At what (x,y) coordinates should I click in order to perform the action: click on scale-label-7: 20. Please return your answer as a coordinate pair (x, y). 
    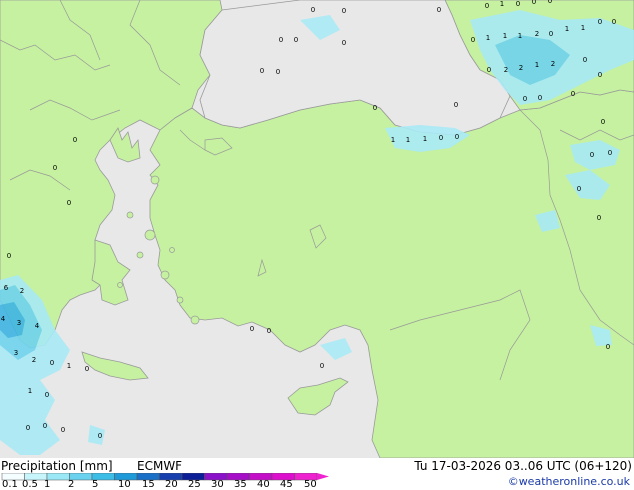
    Looking at the image, I should click on (171, 484).